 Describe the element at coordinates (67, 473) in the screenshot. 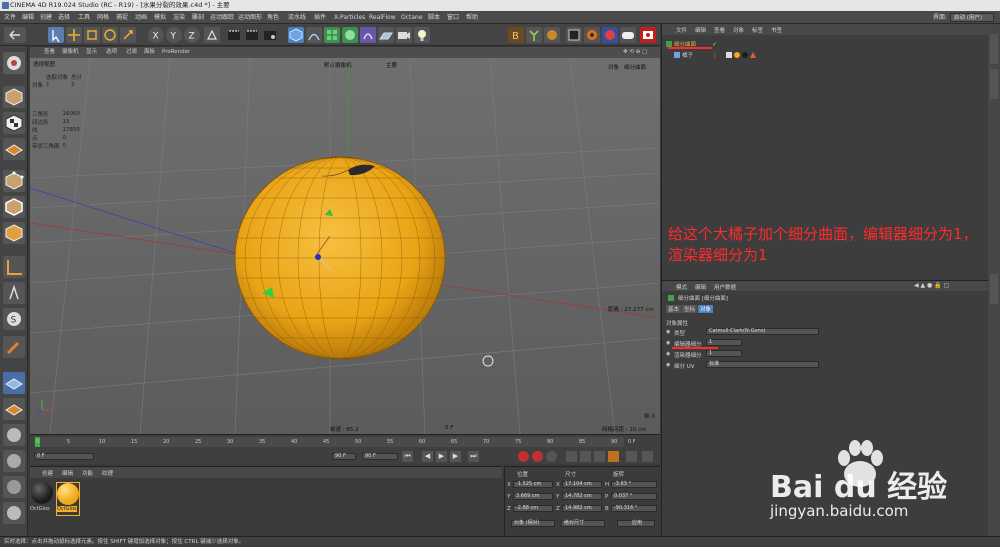

I see `material-menu-edit: 编辑` at that location.